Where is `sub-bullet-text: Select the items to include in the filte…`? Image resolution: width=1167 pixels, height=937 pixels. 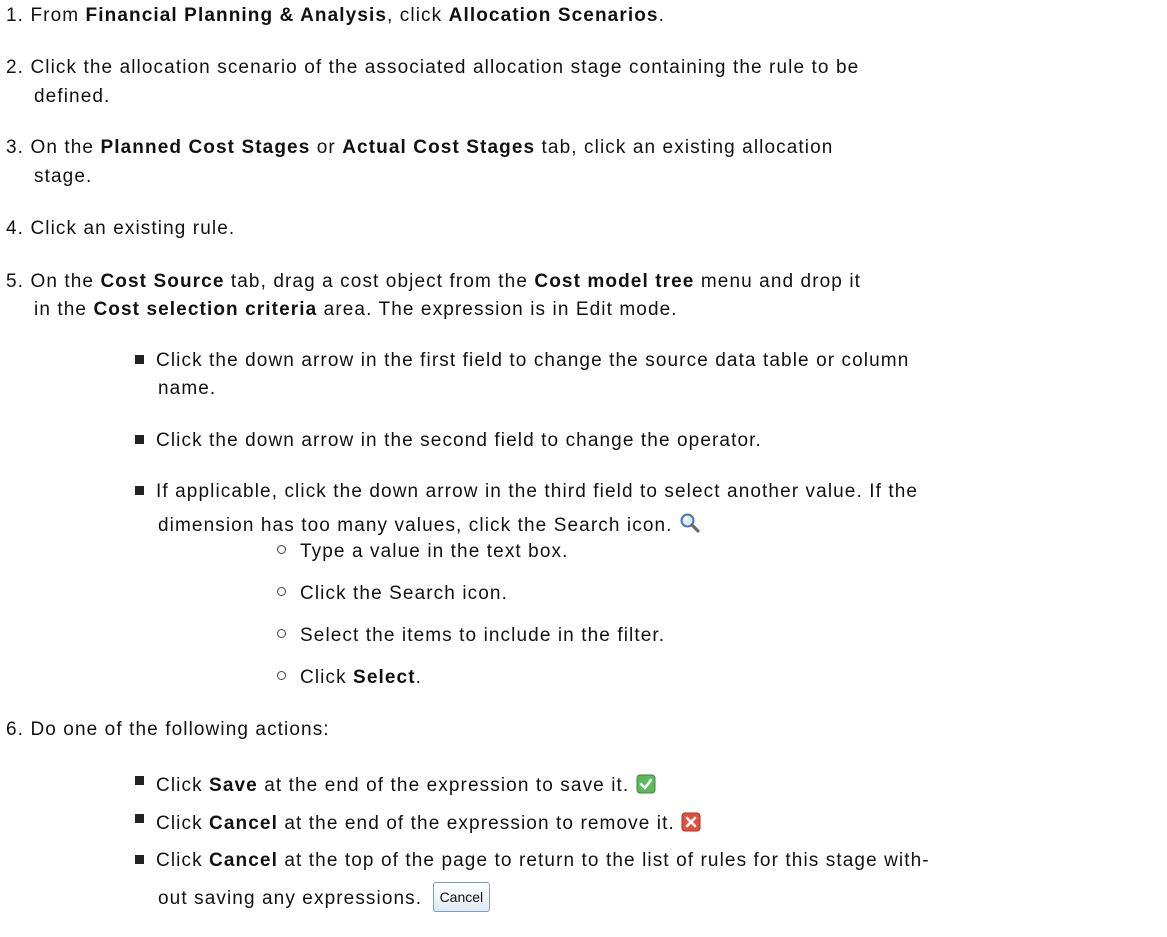 sub-bullet-text: Select the items to include in the filte… is located at coordinates (483, 635).